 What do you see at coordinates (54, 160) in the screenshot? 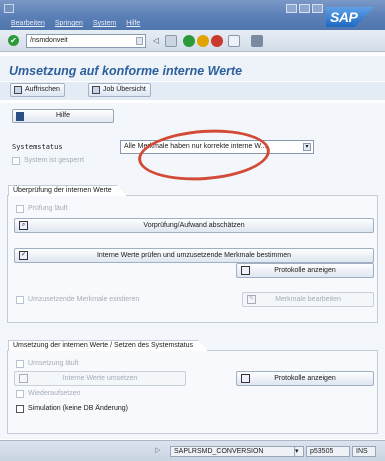
I see `system-locked-label: System ist gesperrt` at bounding box center [54, 160].